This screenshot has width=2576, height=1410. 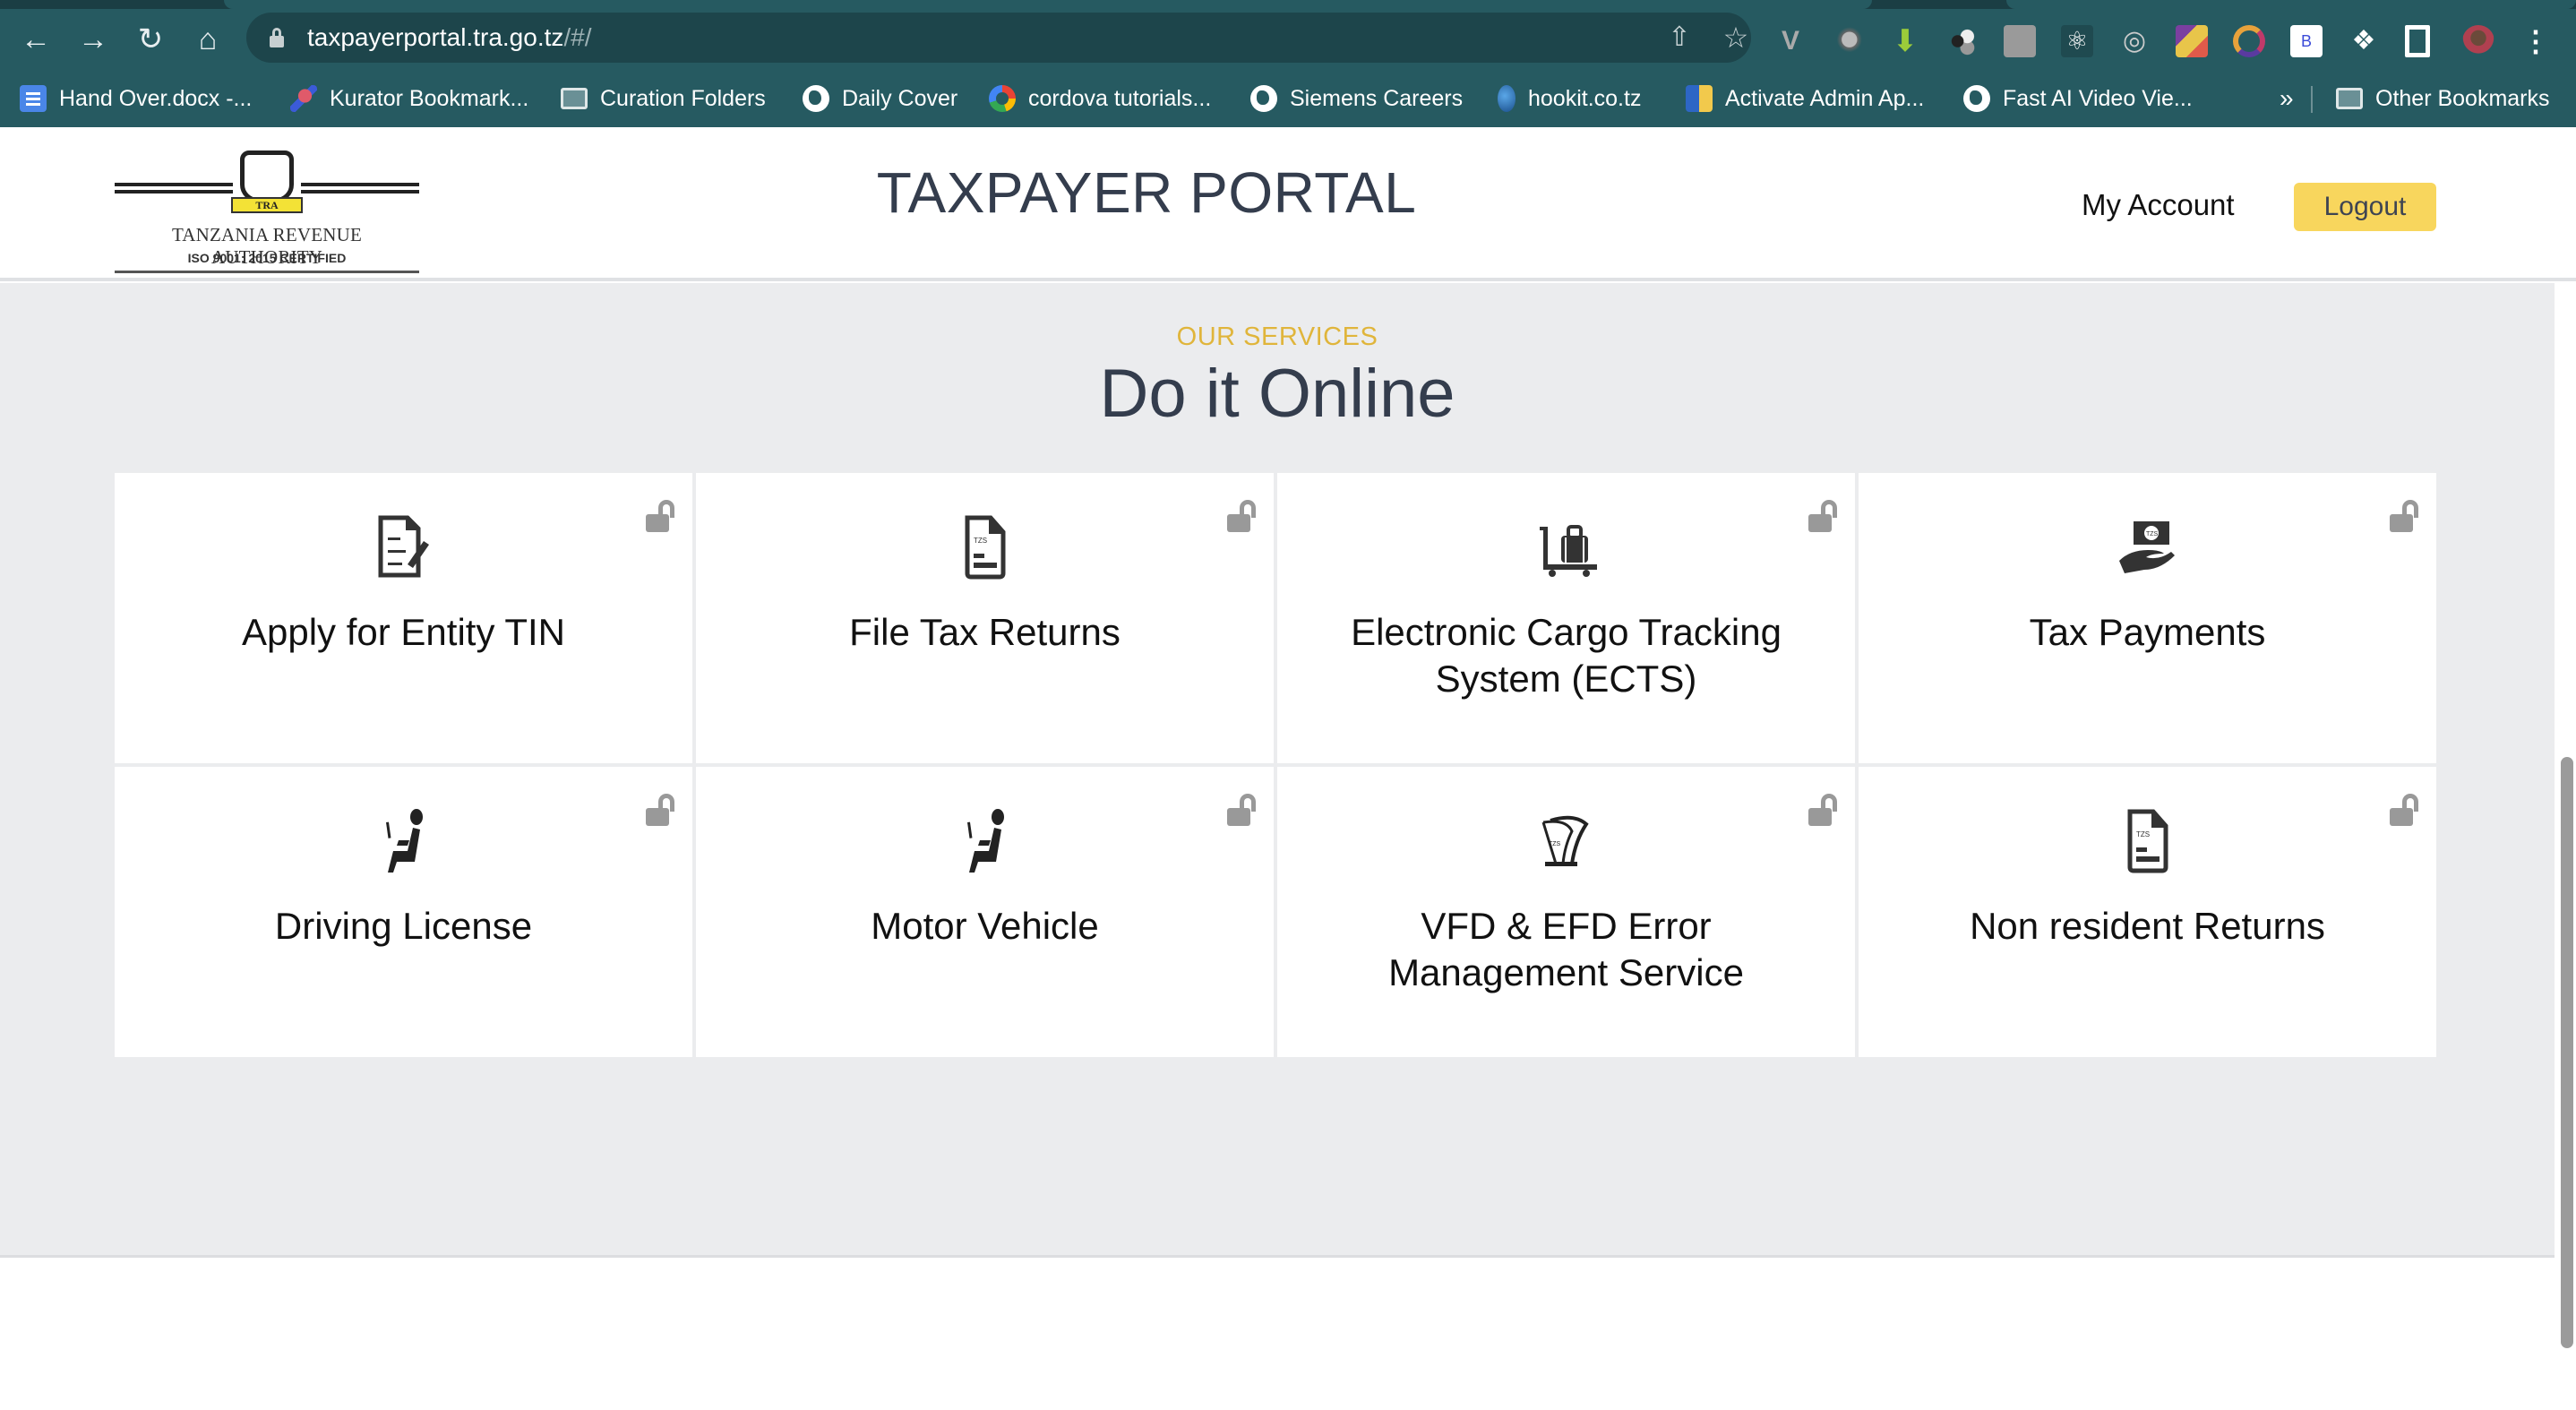 I want to click on bookmark-folder: Curation Folders, so click(x=663, y=98).